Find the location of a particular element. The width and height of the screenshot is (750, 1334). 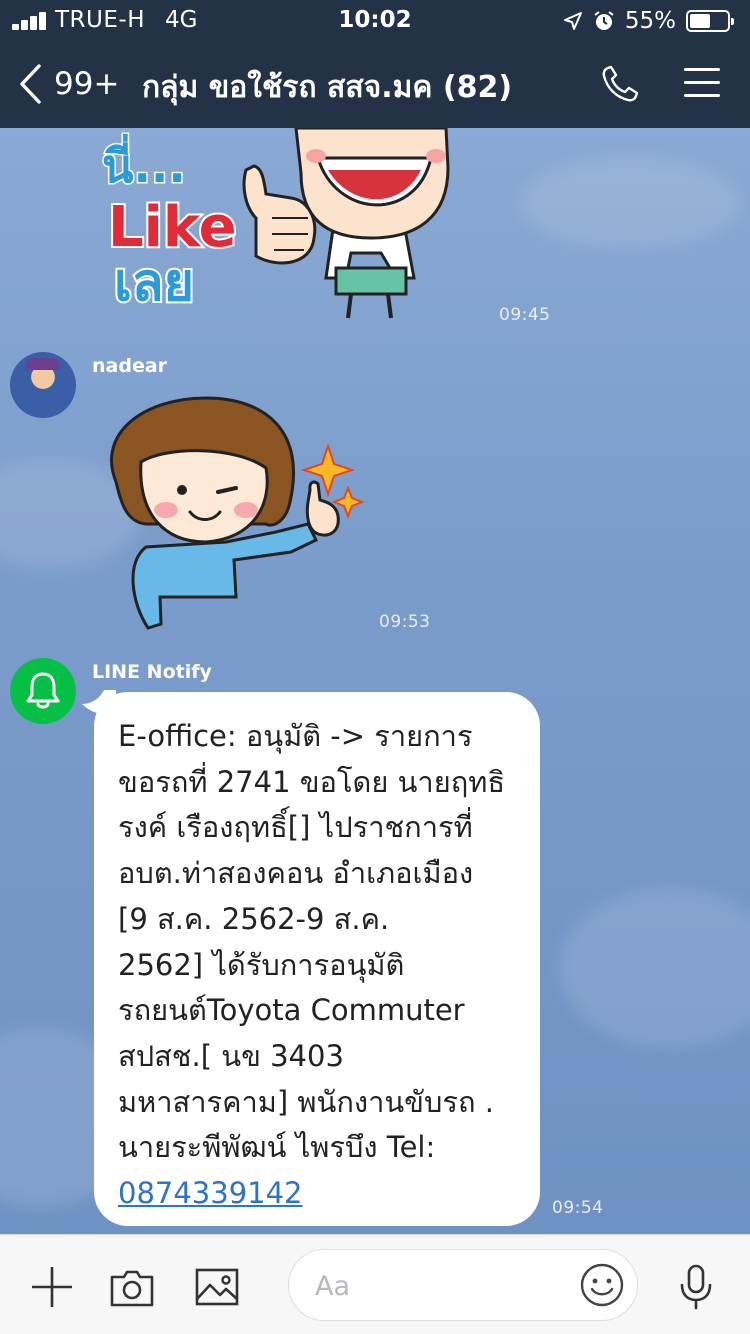

message-line: รถยนต์Toyota Commuter is located at coordinates (291, 1010).